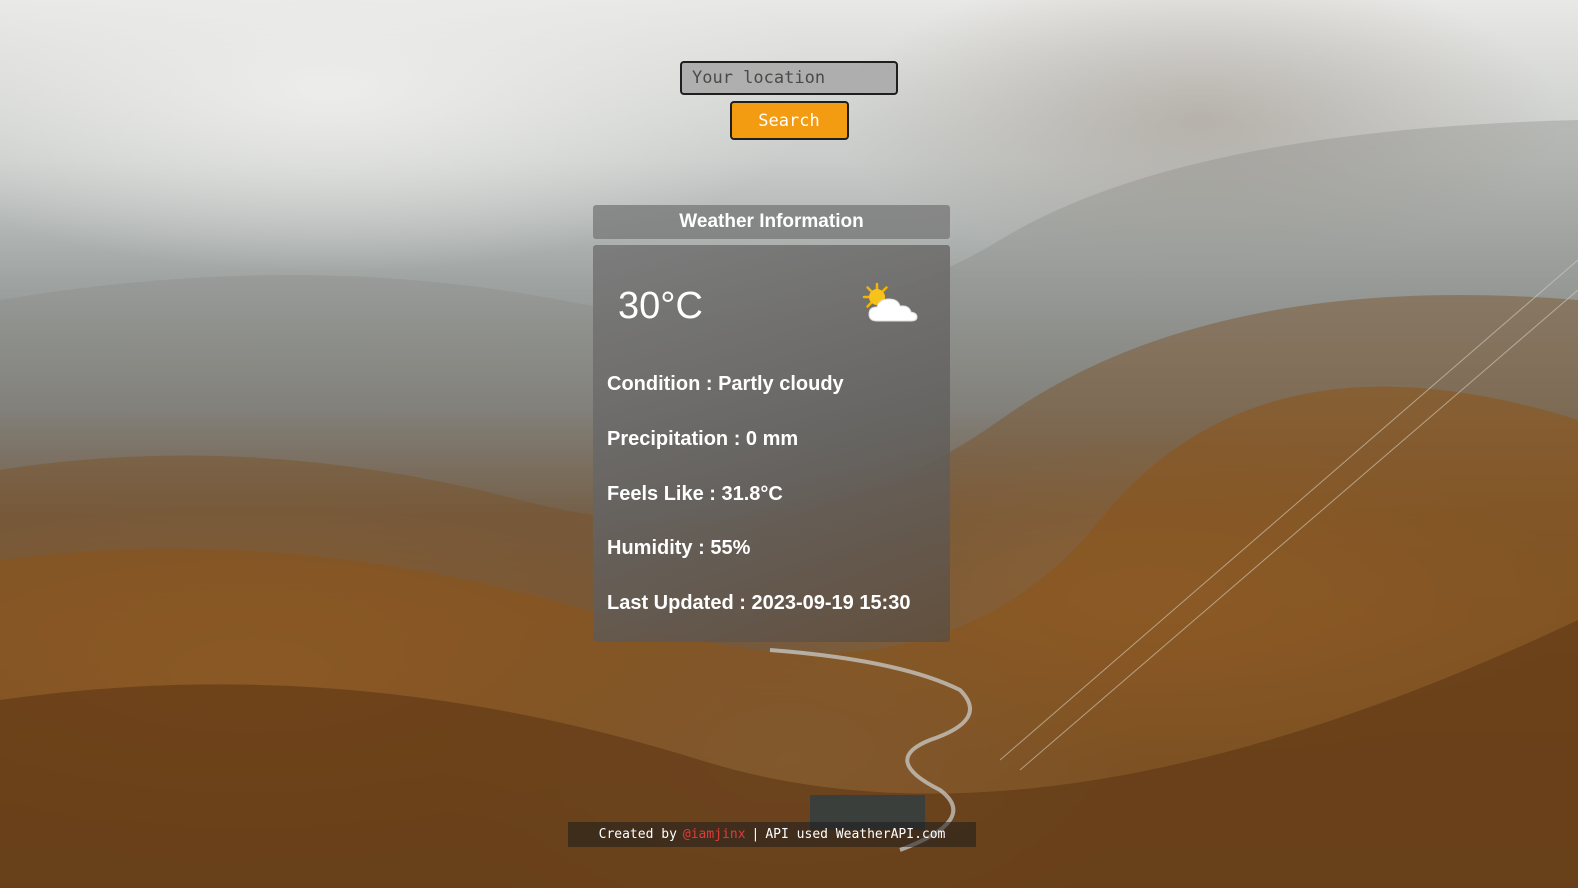 Image resolution: width=1578 pixels, height=888 pixels. Describe the element at coordinates (714, 834) in the screenshot. I see `author-link: @iamjinx` at that location.